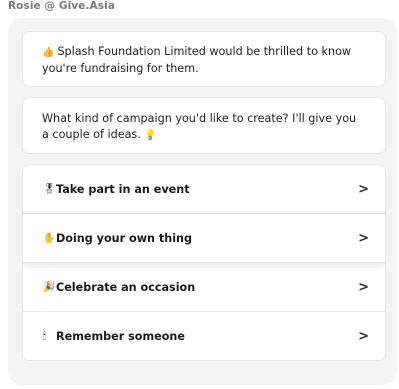 Image resolution: width=399 pixels, height=389 pixels. I want to click on medal-icon: 🎖, so click(49, 189).